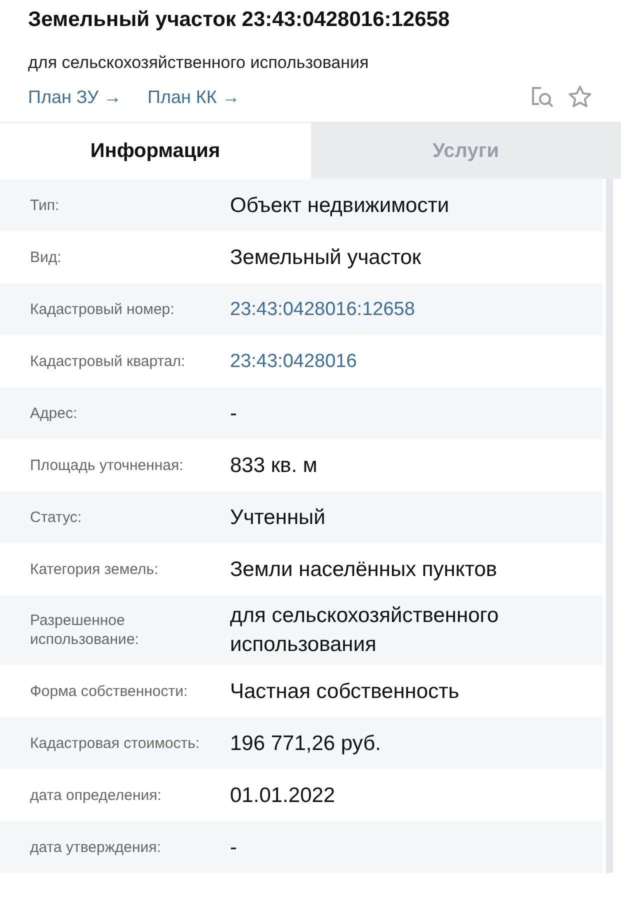 The width and height of the screenshot is (621, 910). Describe the element at coordinates (283, 795) in the screenshot. I see `field-value: 01.01.2022` at that location.